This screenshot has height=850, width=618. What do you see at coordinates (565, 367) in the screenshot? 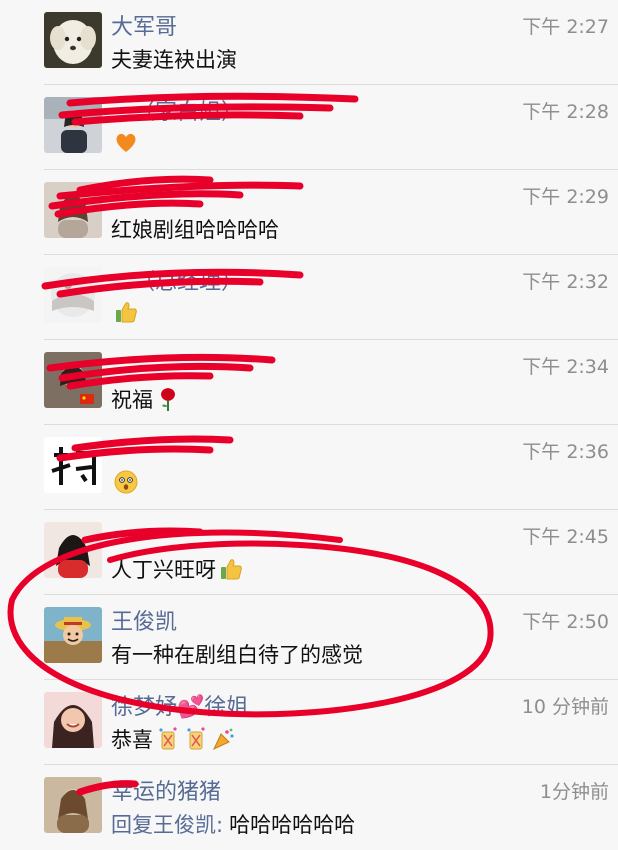
I see `timestamp: 下午 2:34` at bounding box center [565, 367].